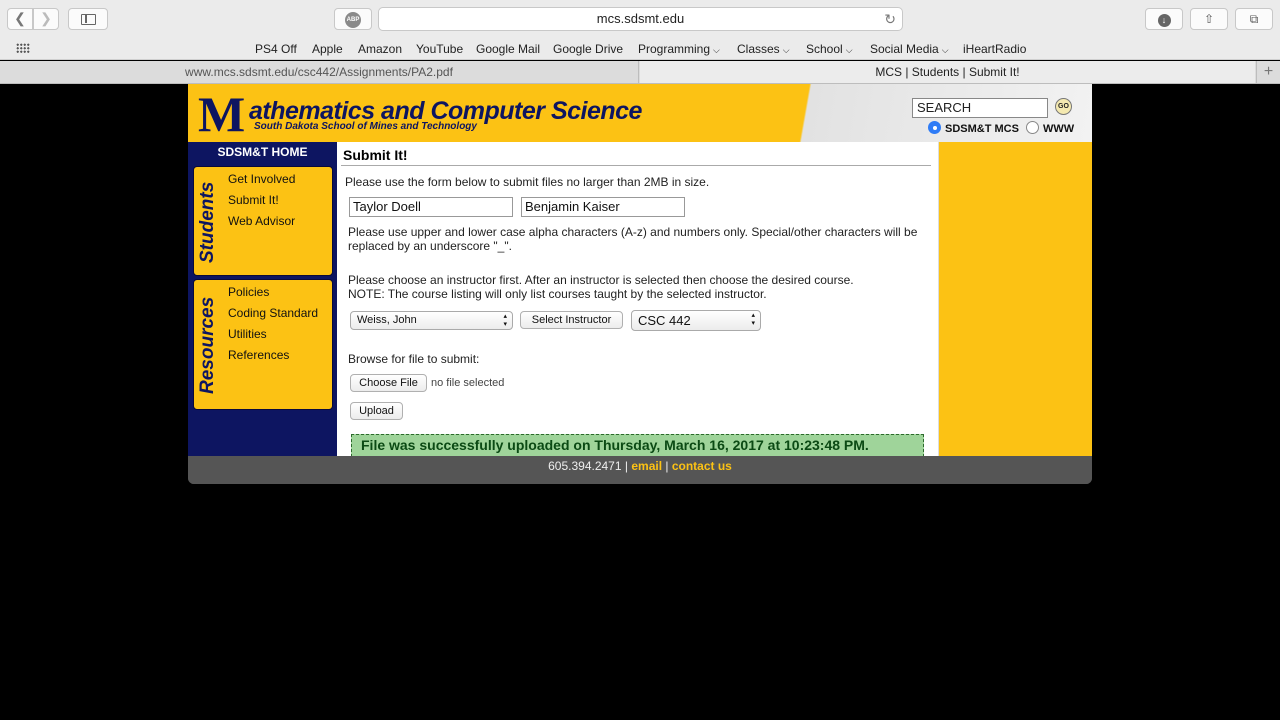  Describe the element at coordinates (431, 320) in the screenshot. I see `instructor-select: Weiss, John ▴ ▾` at that location.